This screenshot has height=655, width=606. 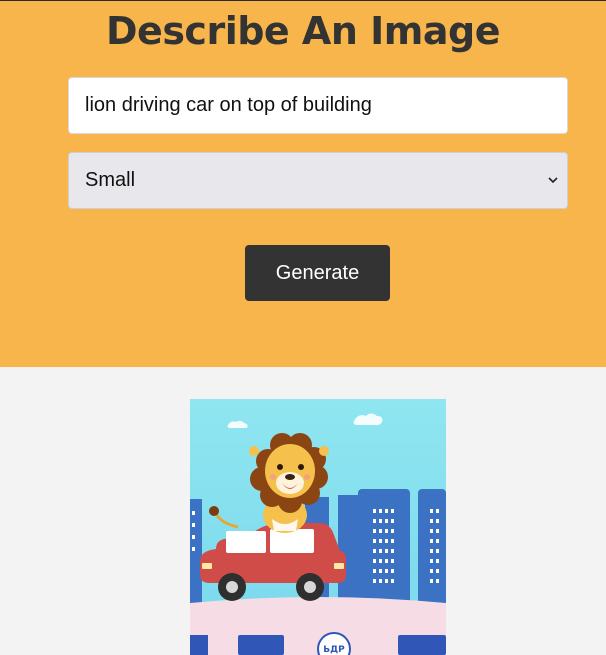 What do you see at coordinates (110, 180) in the screenshot?
I see `size-select-value: Small` at bounding box center [110, 180].